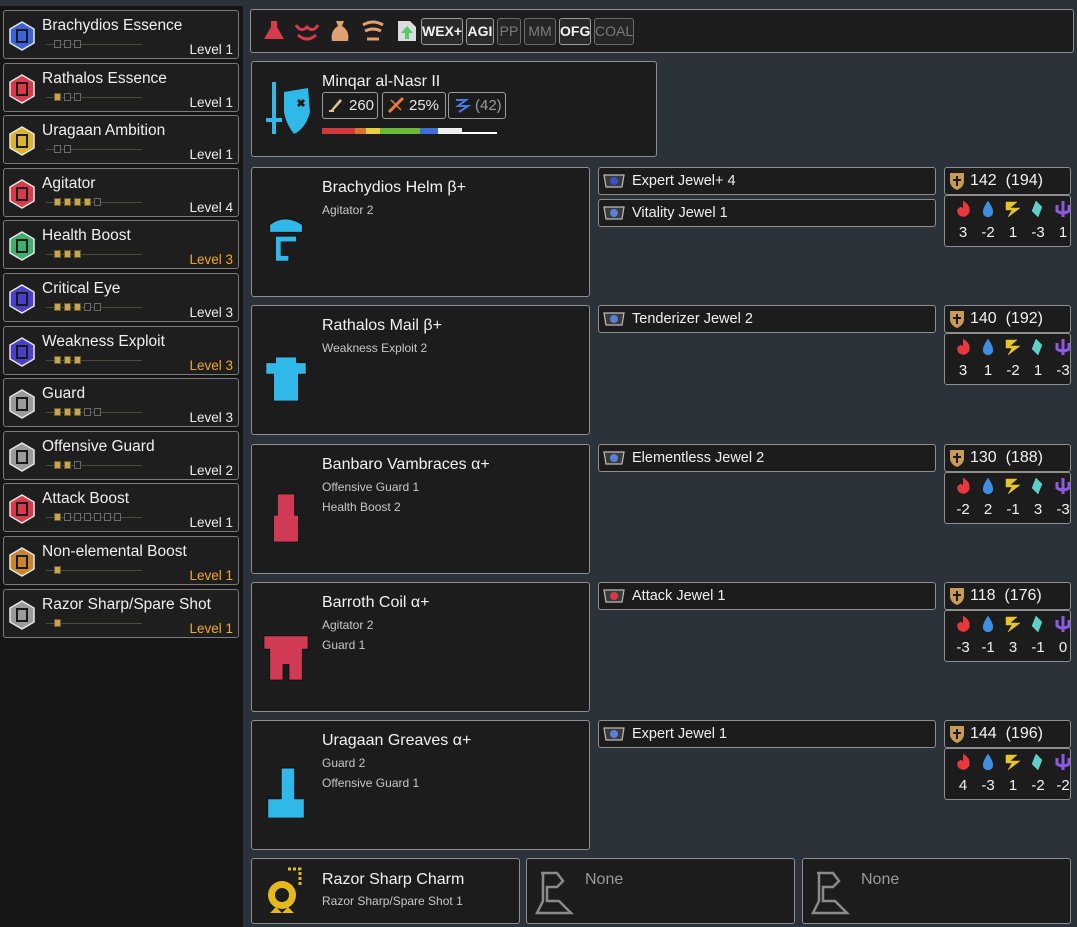  I want to click on buff-toggle-wex-plus: WEX+, so click(442, 31).